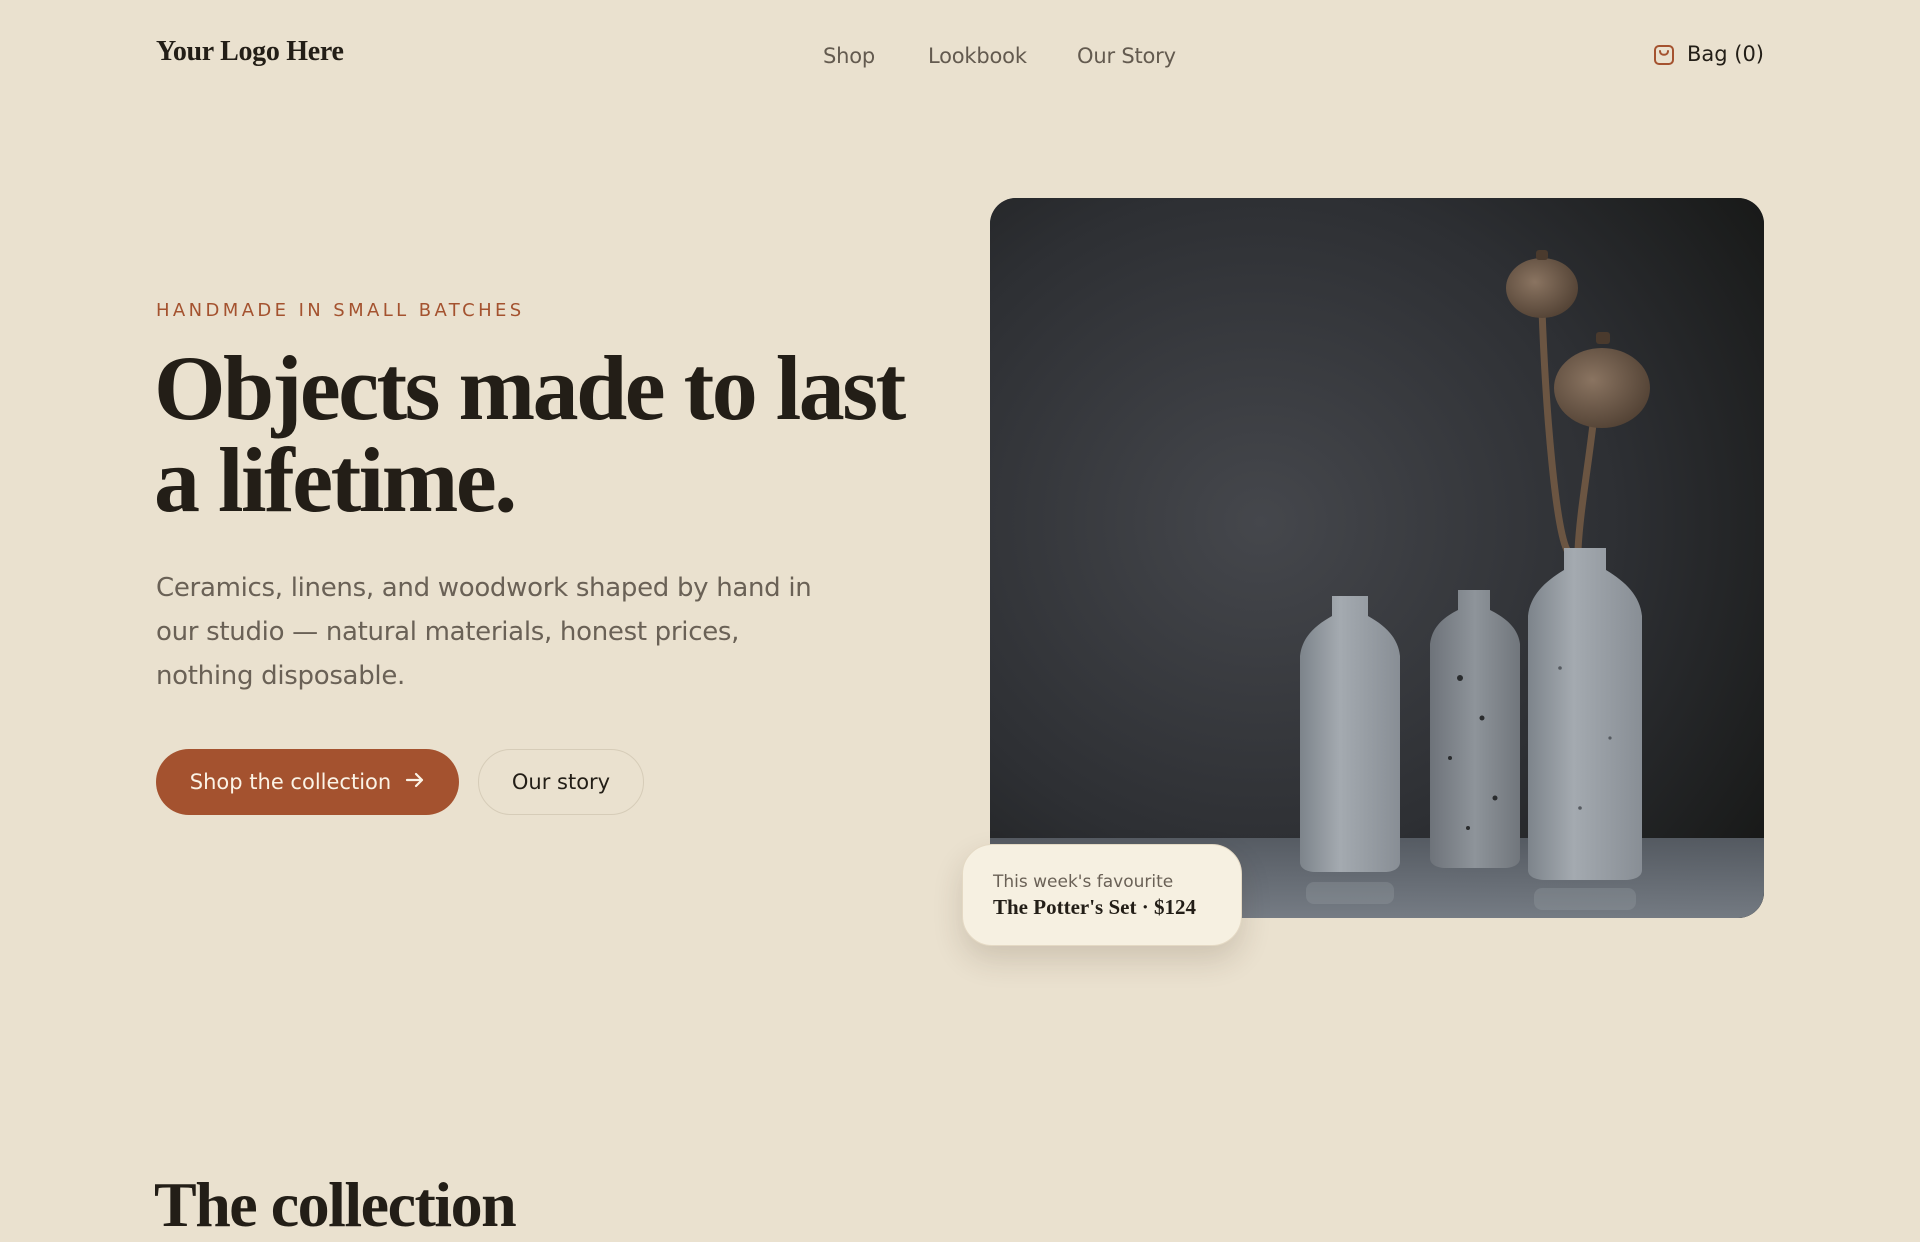 The width and height of the screenshot is (1920, 1242). What do you see at coordinates (1094, 907) in the screenshot?
I see `featured-title: The Potter's Set · $124` at bounding box center [1094, 907].